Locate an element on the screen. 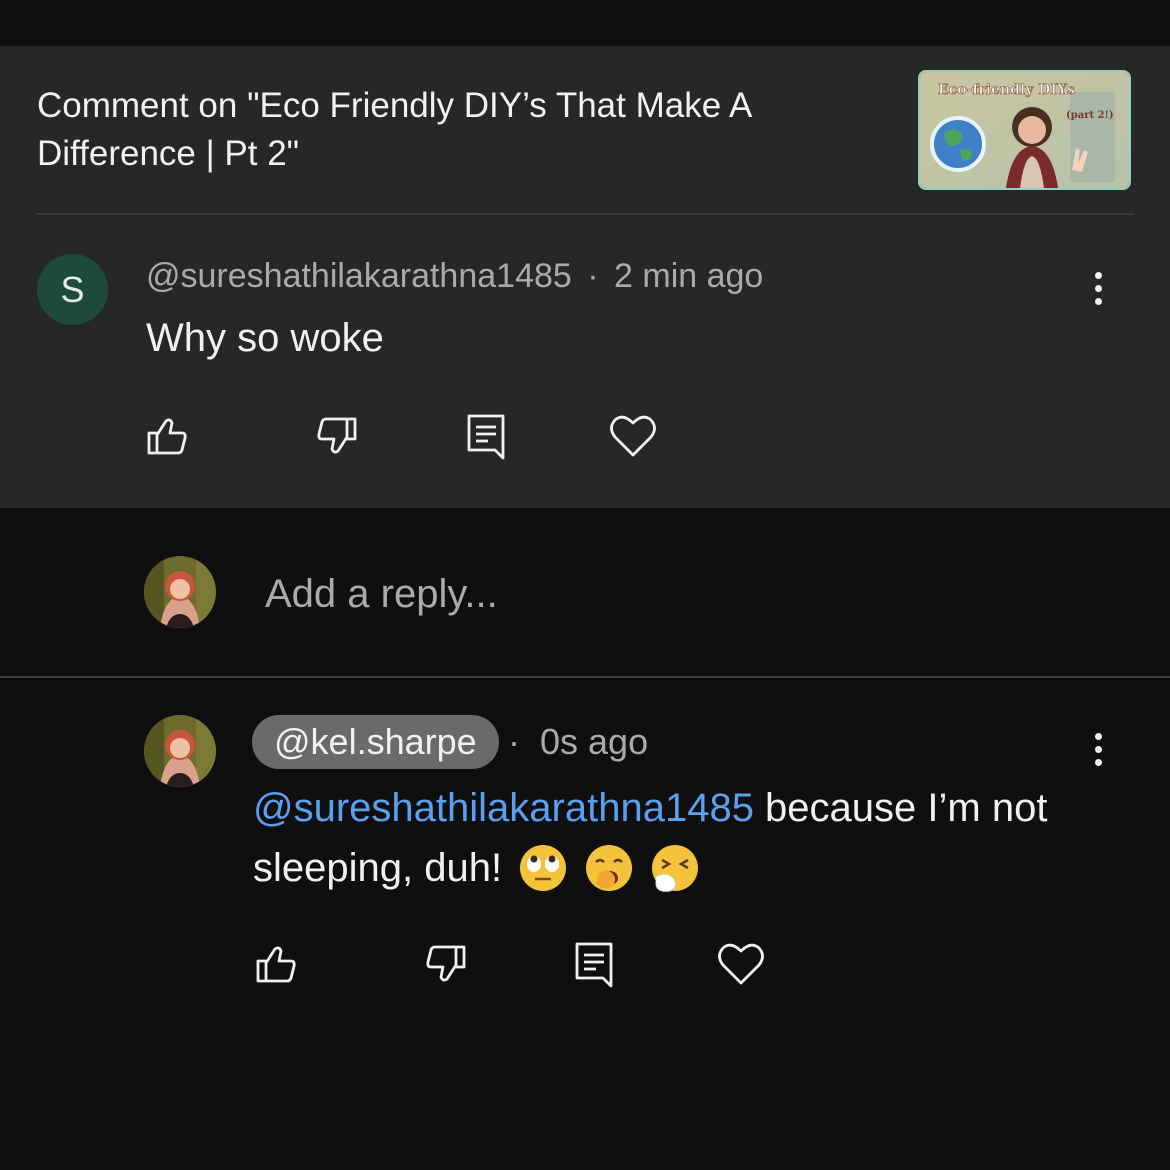 Image resolution: width=1170 pixels, height=1170 pixels. thumbnail-image: Eco-friendly DIYs (part 2!) is located at coordinates (1024, 130).